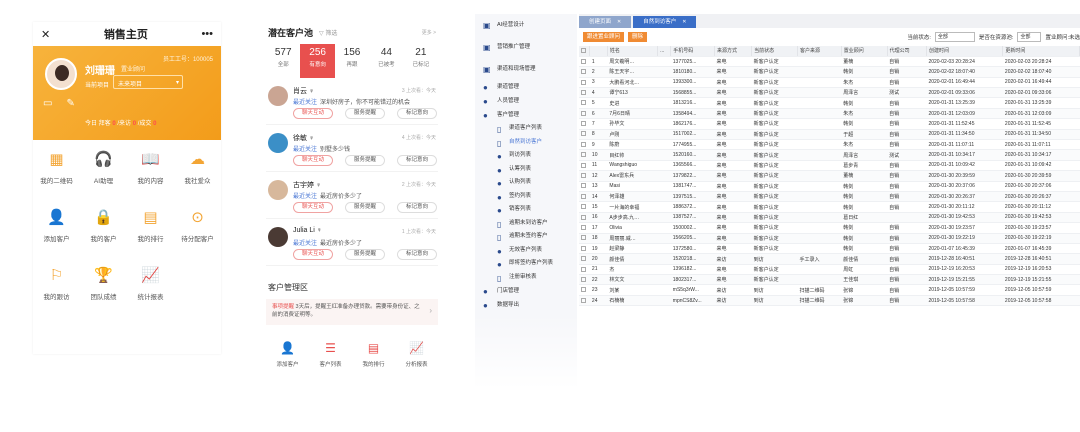 This screenshot has width=1080, height=432. What do you see at coordinates (352, 61) in the screenshot?
I see `stat-tab: 156 再跟` at bounding box center [352, 61].